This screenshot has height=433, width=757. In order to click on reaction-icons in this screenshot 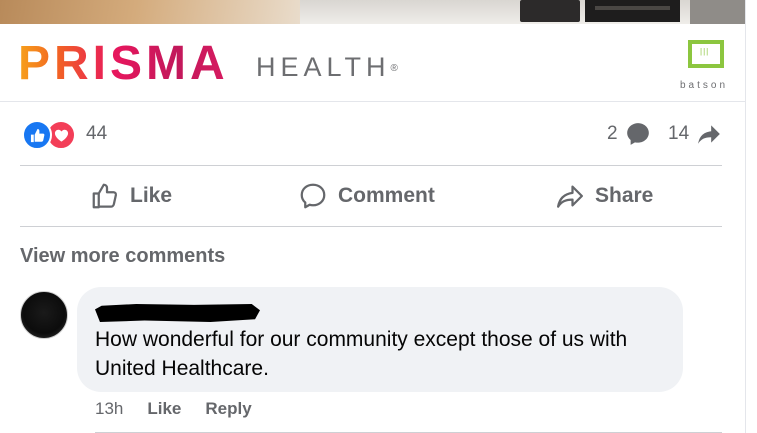, I will do `click(50, 135)`.